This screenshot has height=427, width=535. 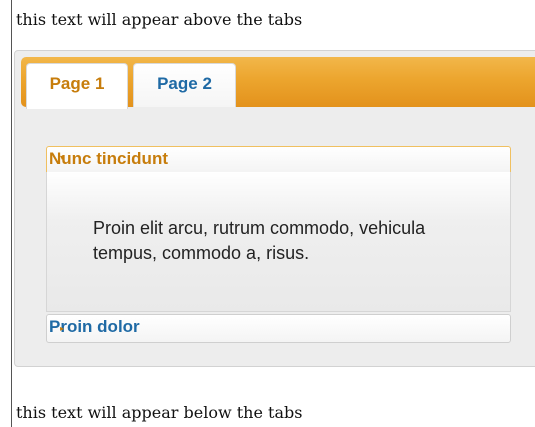 What do you see at coordinates (159, 19) in the screenshot?
I see `text-above-tabs: this text will appear above the tabs` at bounding box center [159, 19].